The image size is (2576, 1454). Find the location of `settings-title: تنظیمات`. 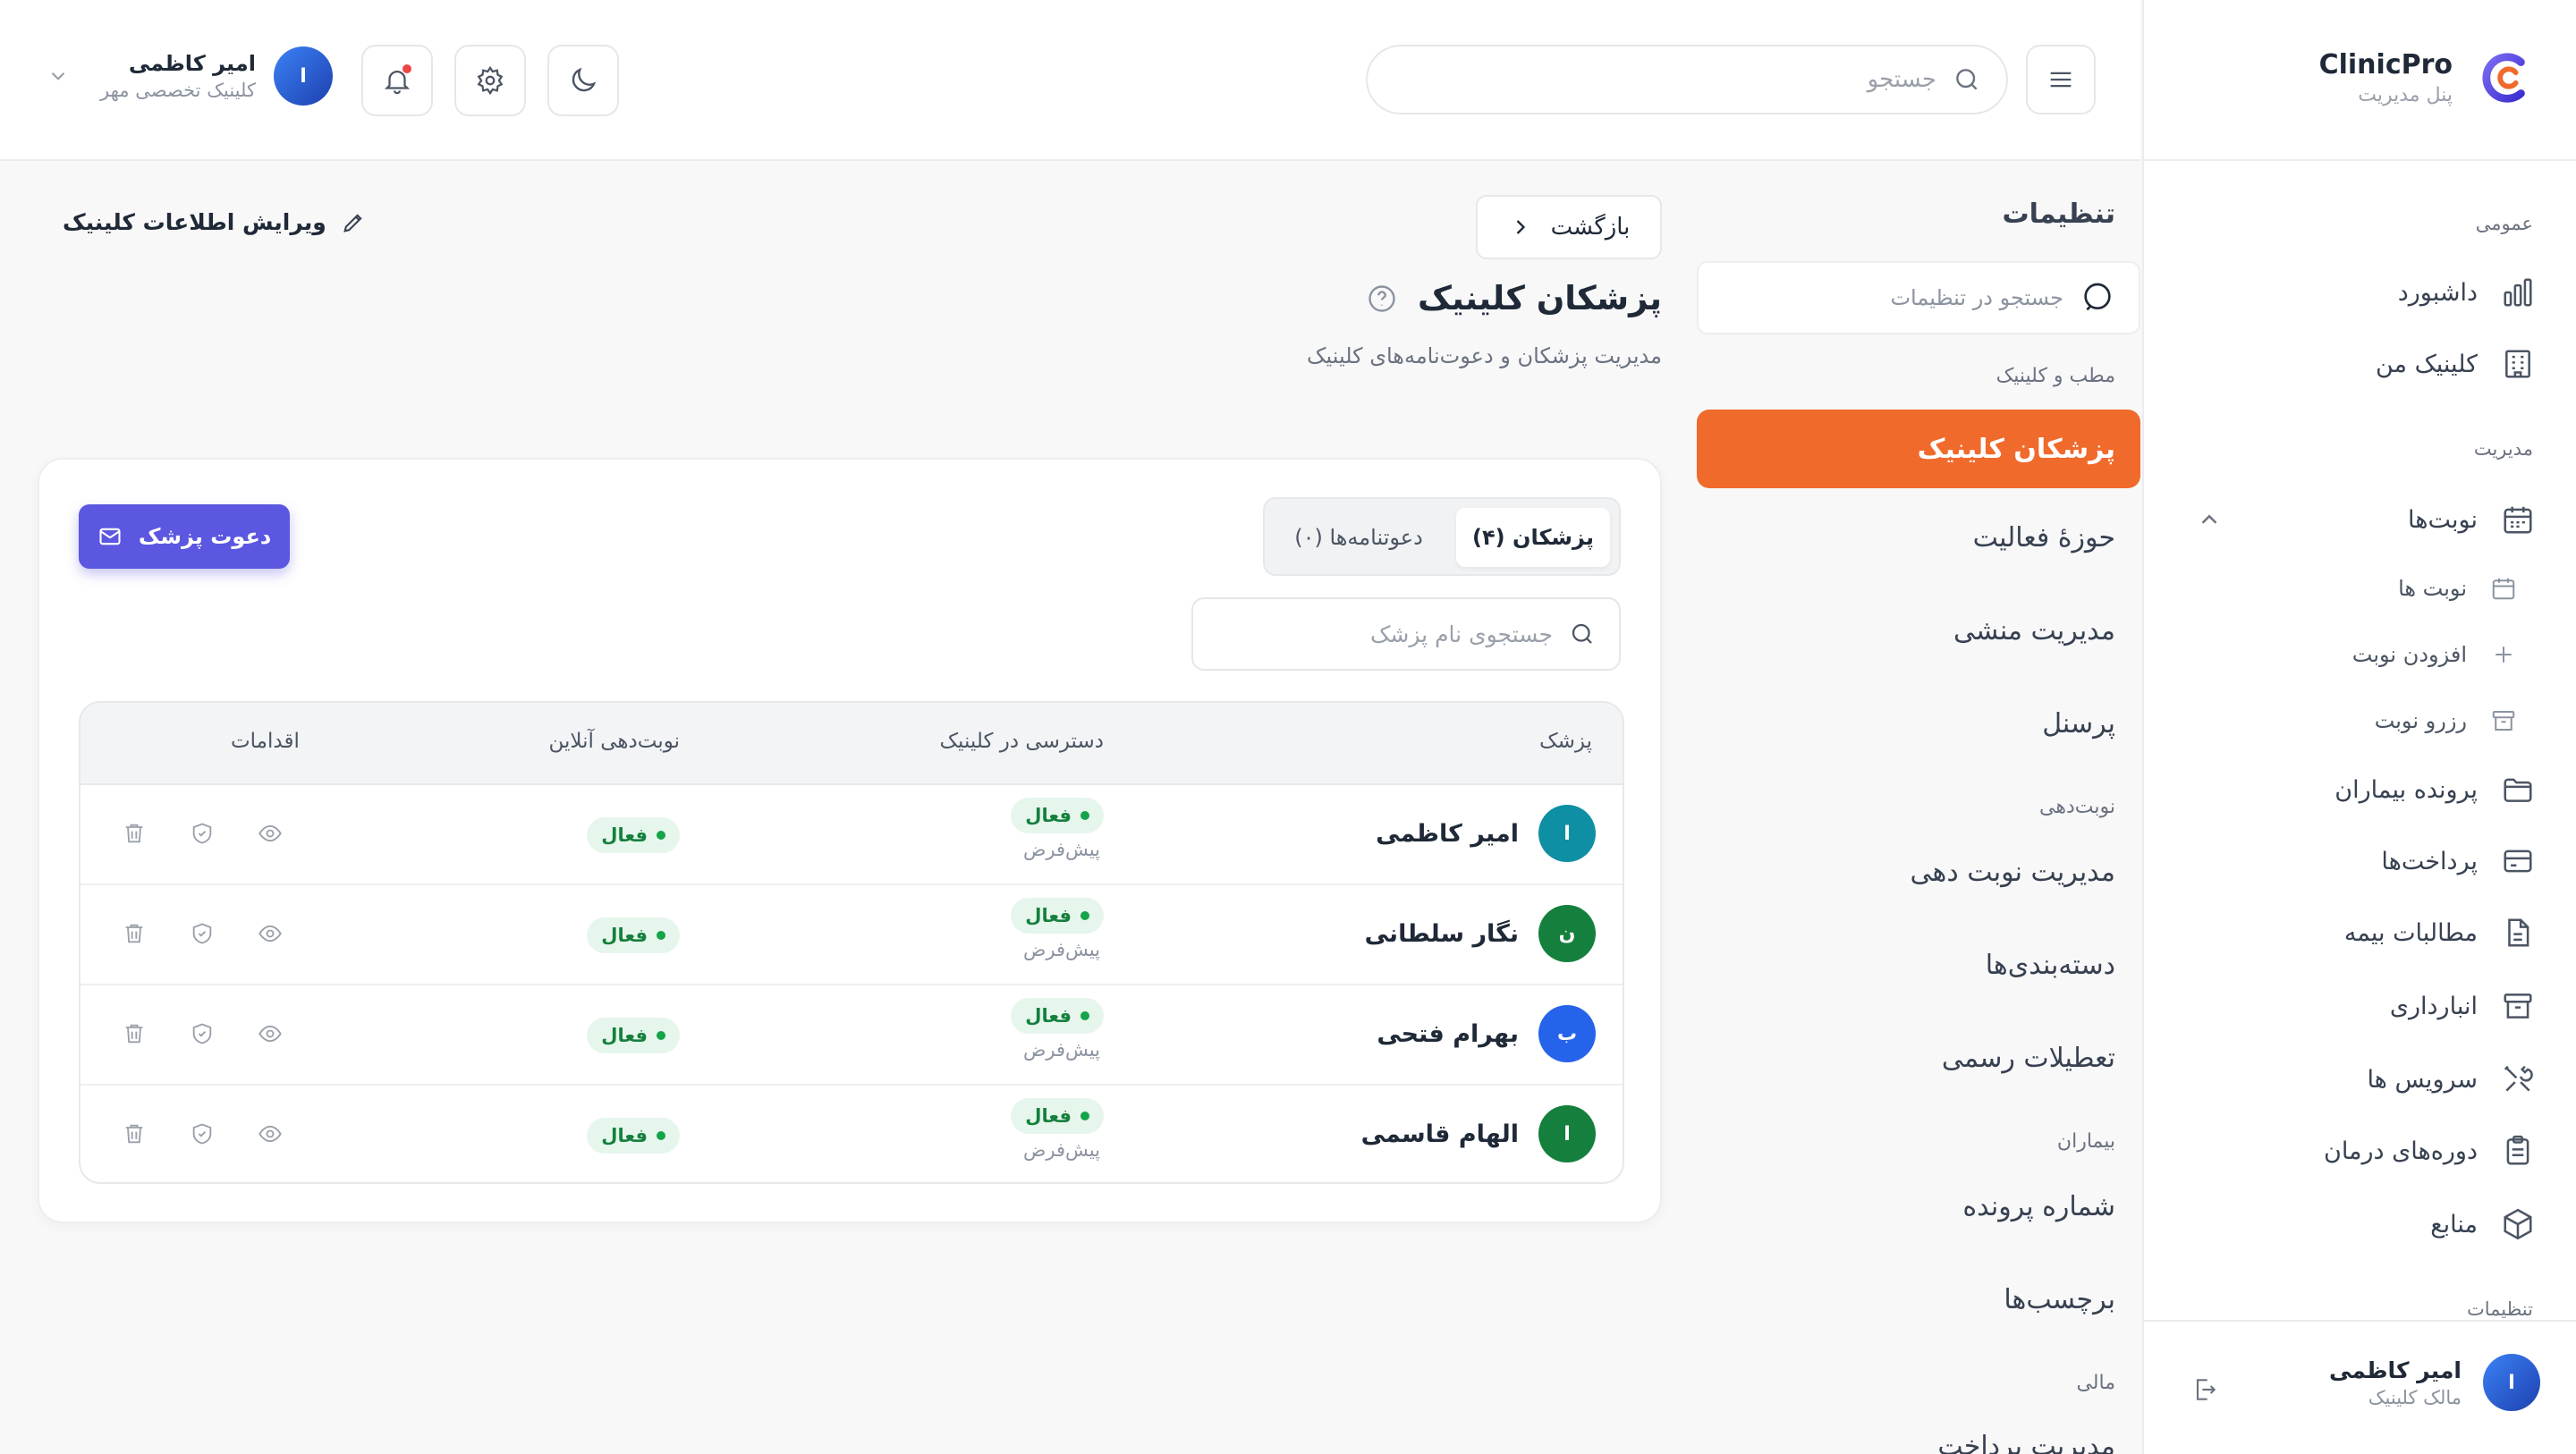

settings-title: تنظیمات is located at coordinates (2058, 215).